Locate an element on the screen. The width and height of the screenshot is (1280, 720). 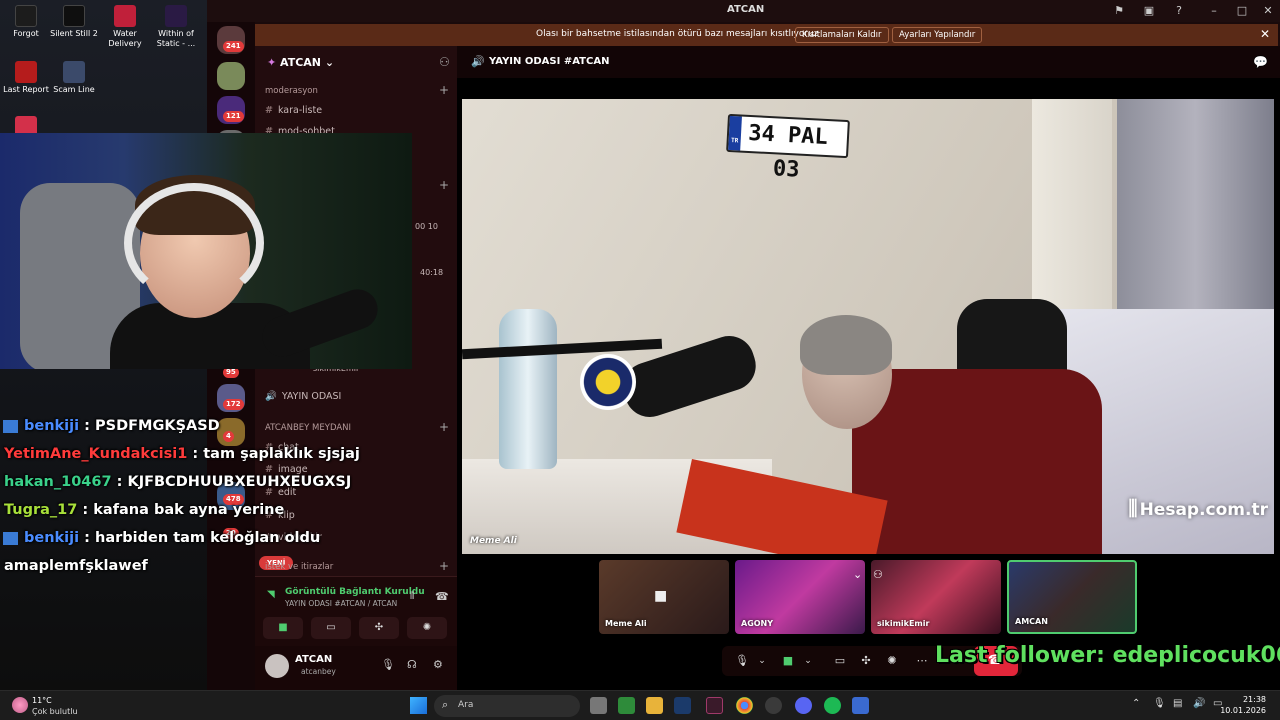
volume-icon: 🔊 is located at coordinates (1199, 703).